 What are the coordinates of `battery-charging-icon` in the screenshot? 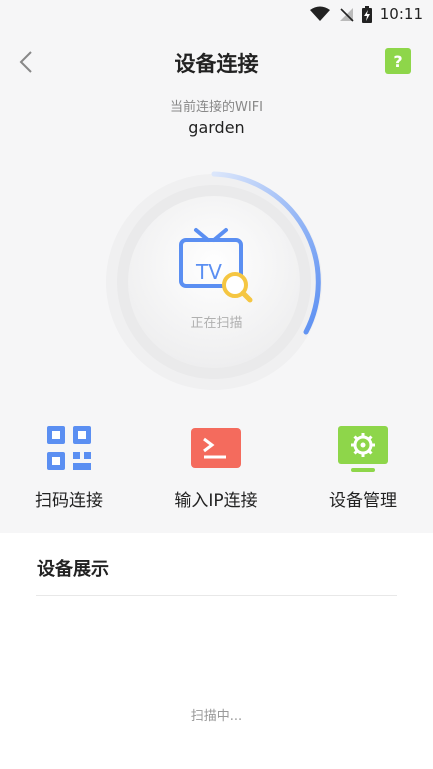 It's located at (366, 14).